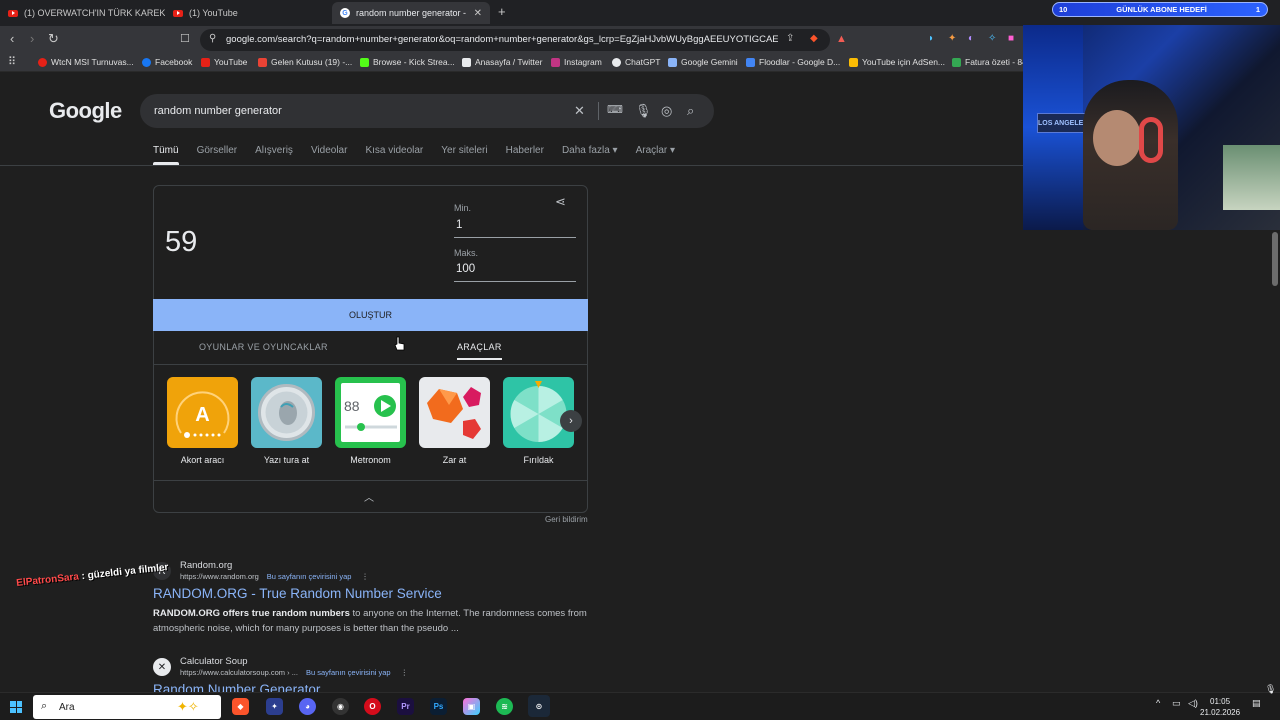 The height and width of the screenshot is (720, 1280). What do you see at coordinates (525, 155) in the screenshot?
I see `tab-news: Haberler` at bounding box center [525, 155].